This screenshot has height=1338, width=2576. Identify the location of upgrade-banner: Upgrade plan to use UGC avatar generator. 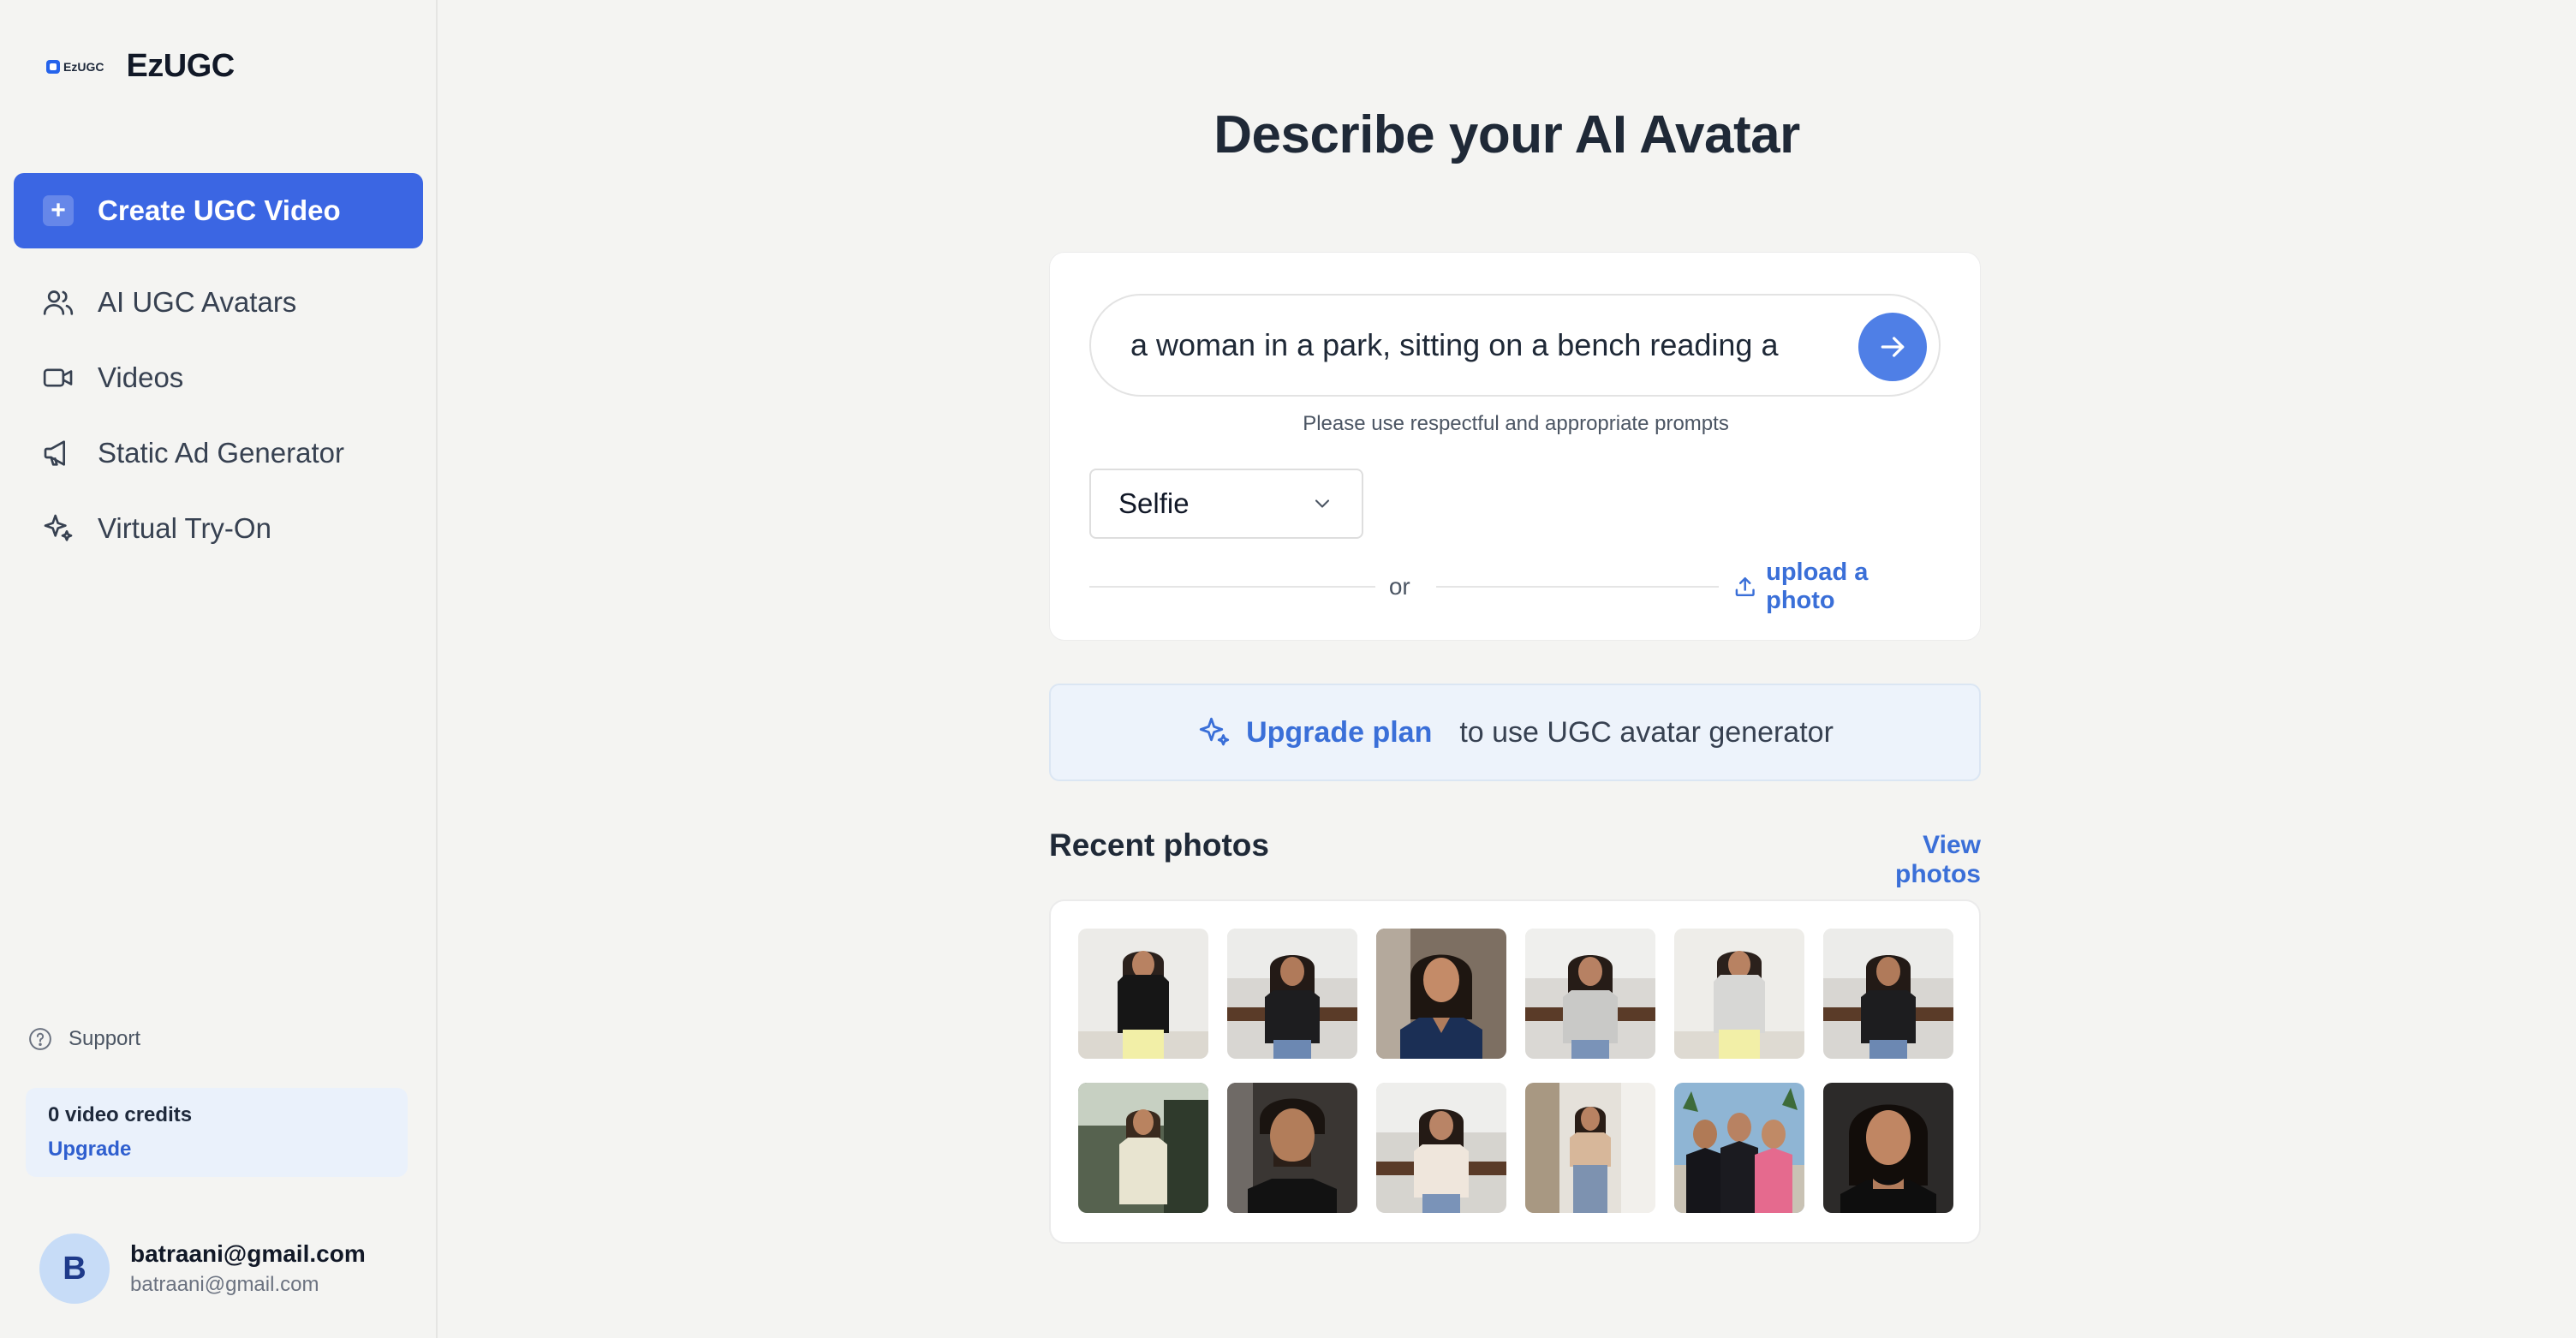
(1515, 732).